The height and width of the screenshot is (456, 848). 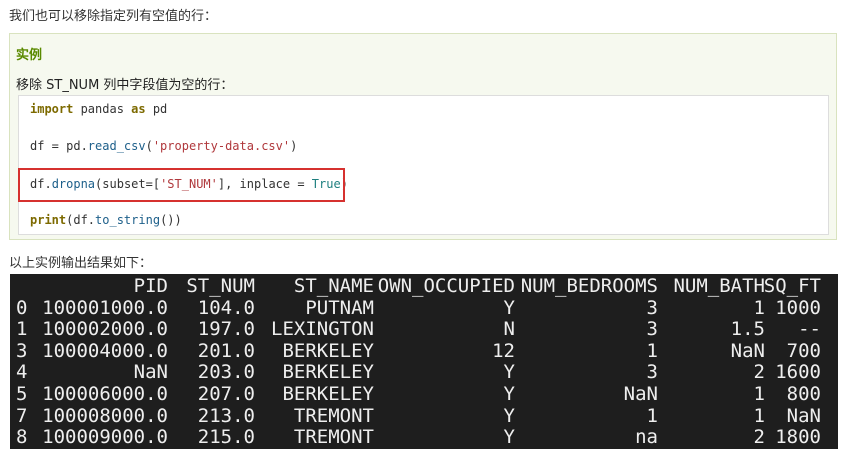 I want to click on output-cell: 8, so click(x=22, y=437).